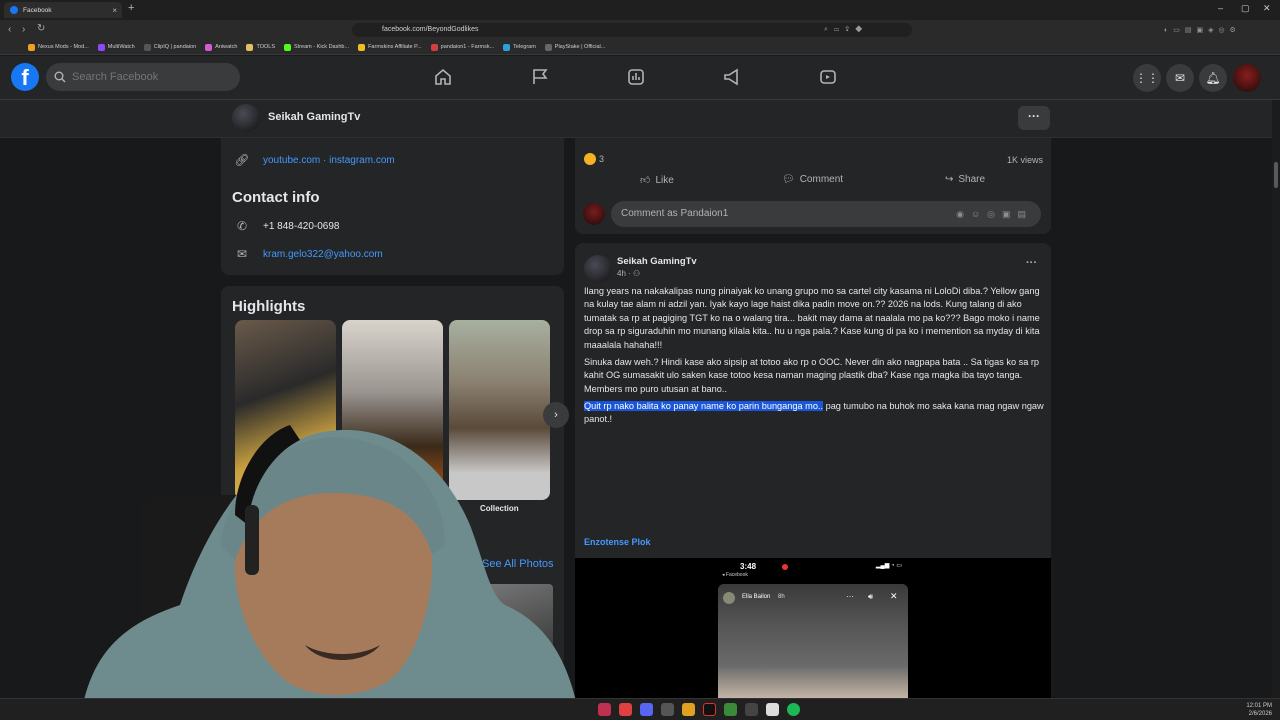 The image size is (1280, 720). I want to click on story-close-icon: ✕, so click(894, 596).